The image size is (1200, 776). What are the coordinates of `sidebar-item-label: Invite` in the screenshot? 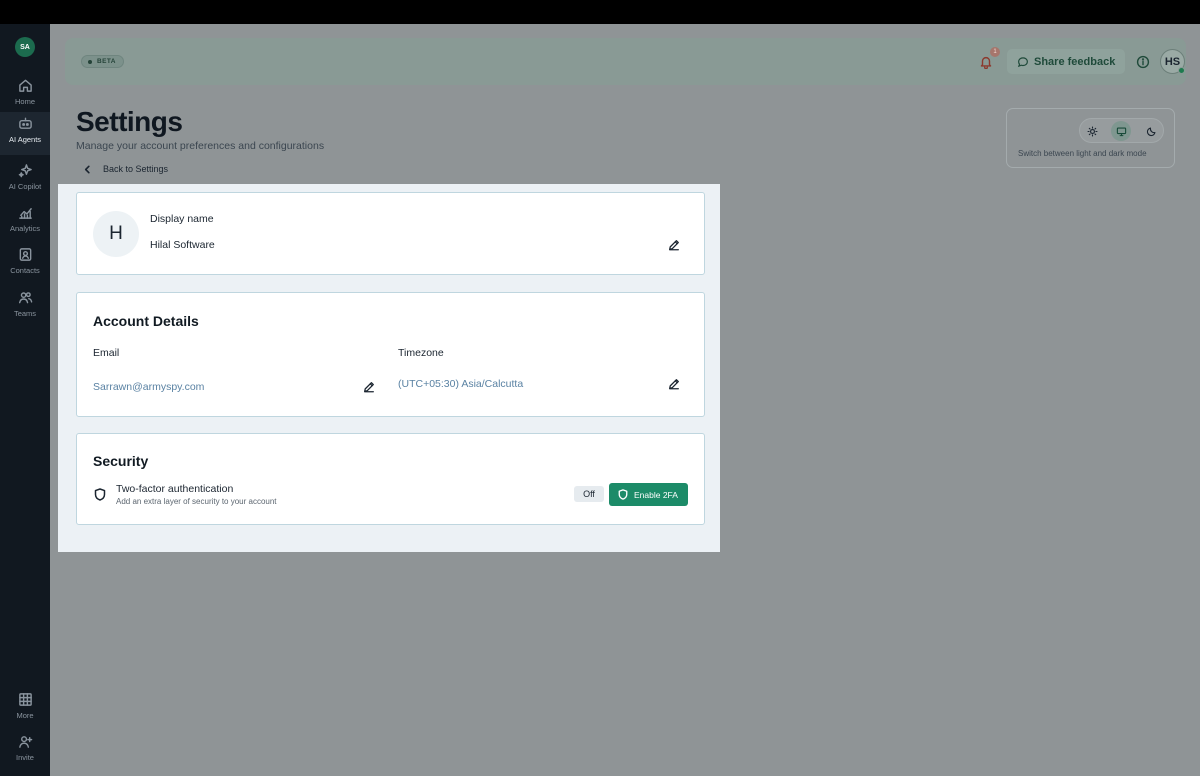 It's located at (25, 757).